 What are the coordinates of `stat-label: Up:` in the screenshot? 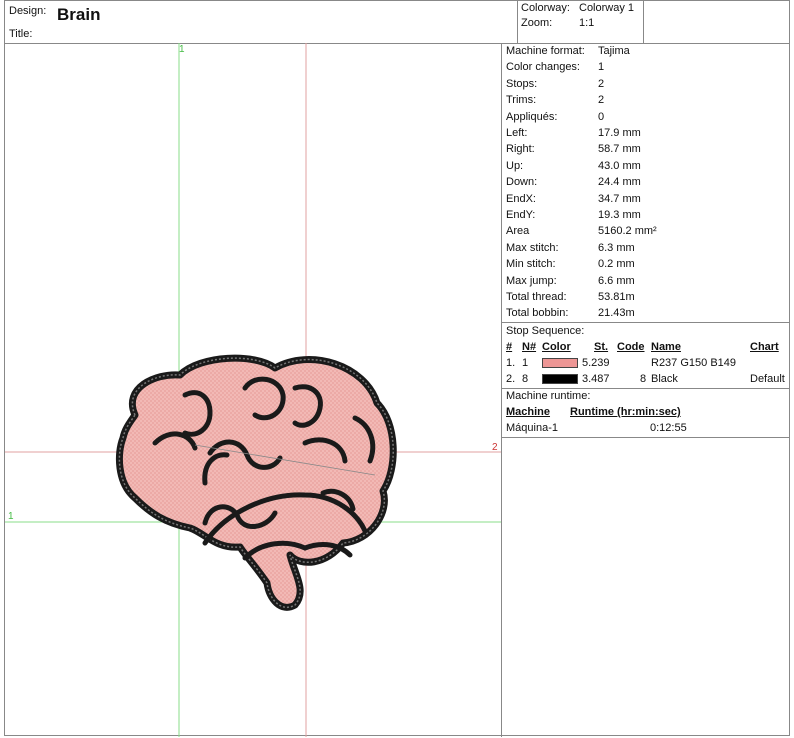 It's located at (515, 165).